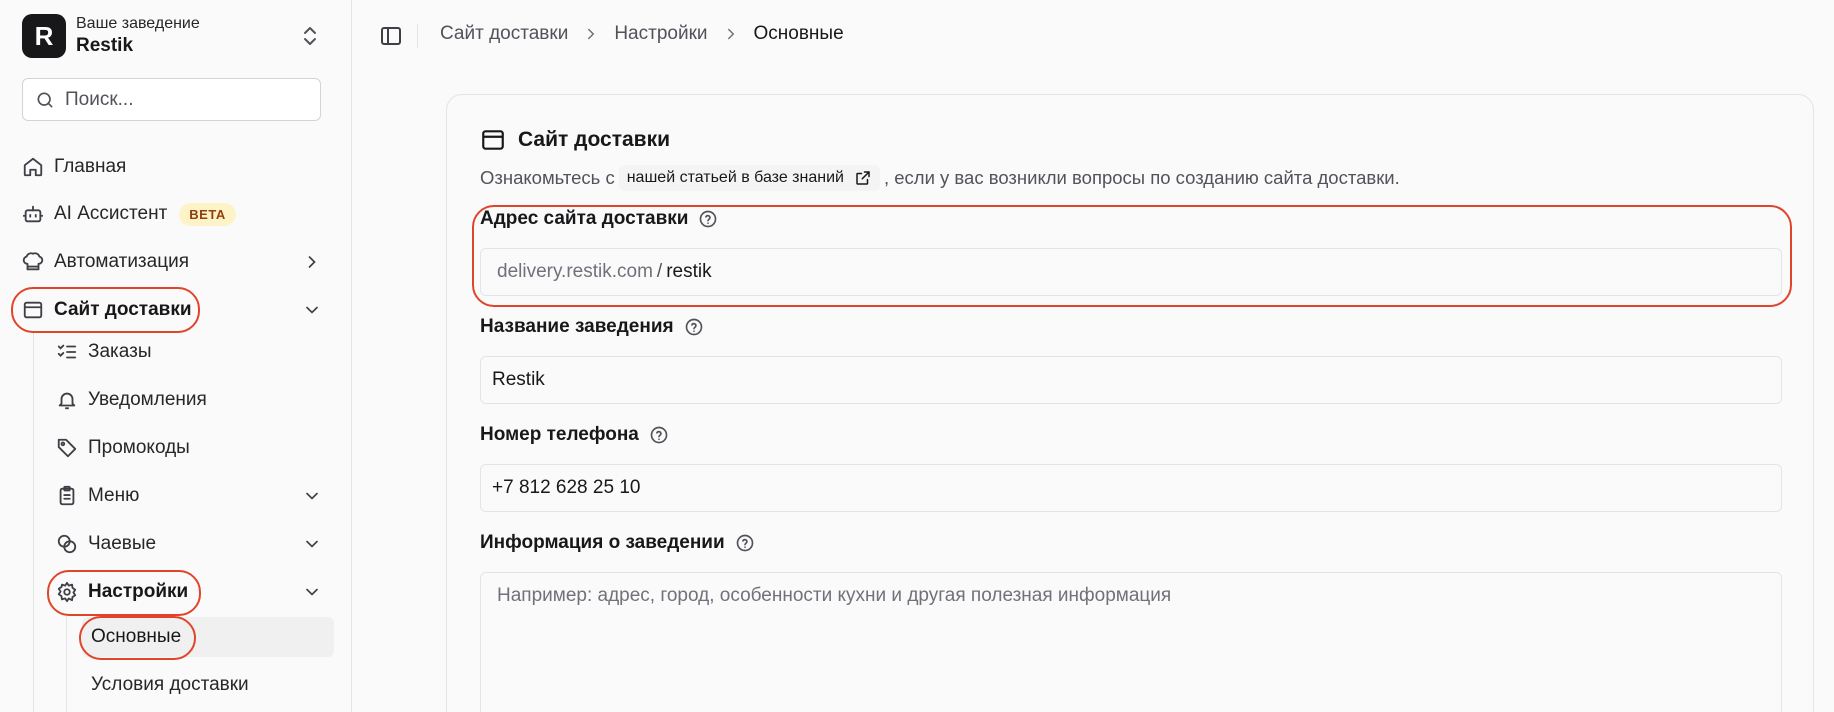 Image resolution: width=1834 pixels, height=712 pixels. Describe the element at coordinates (504, 34) in the screenshot. I see `breadcrumb-delivery-site: Сайт доставки` at that location.